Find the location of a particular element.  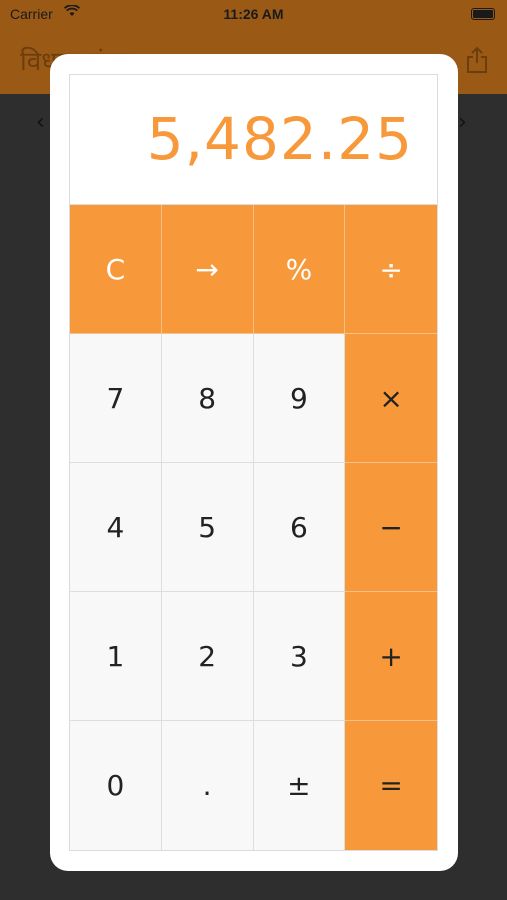

digit-1-key: 1 is located at coordinates (116, 656).